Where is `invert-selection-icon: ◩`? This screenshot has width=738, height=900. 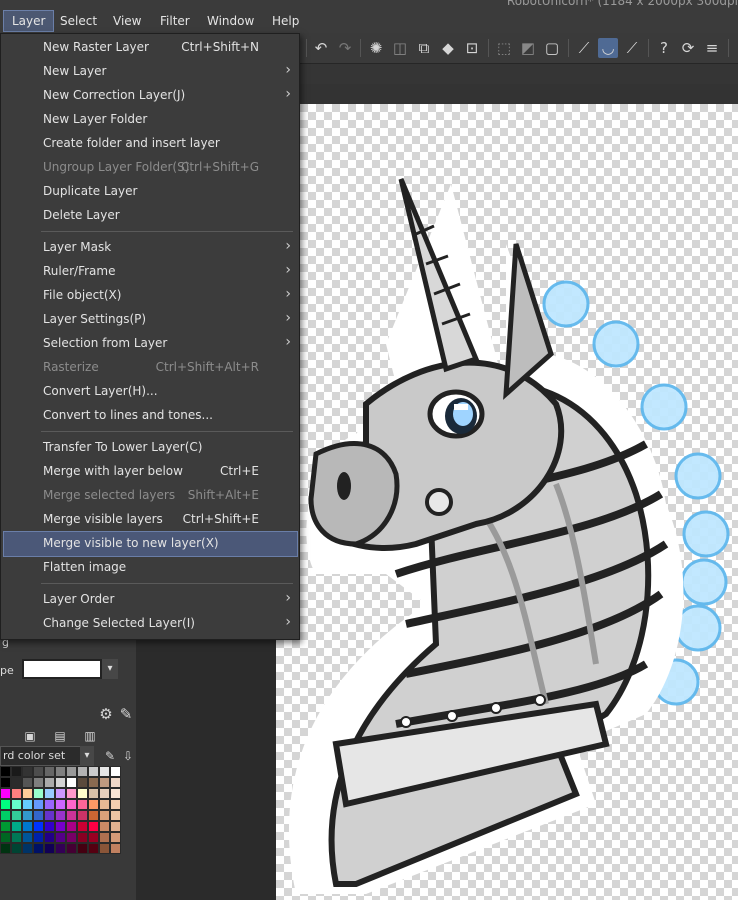 invert-selection-icon: ◩ is located at coordinates (528, 48).